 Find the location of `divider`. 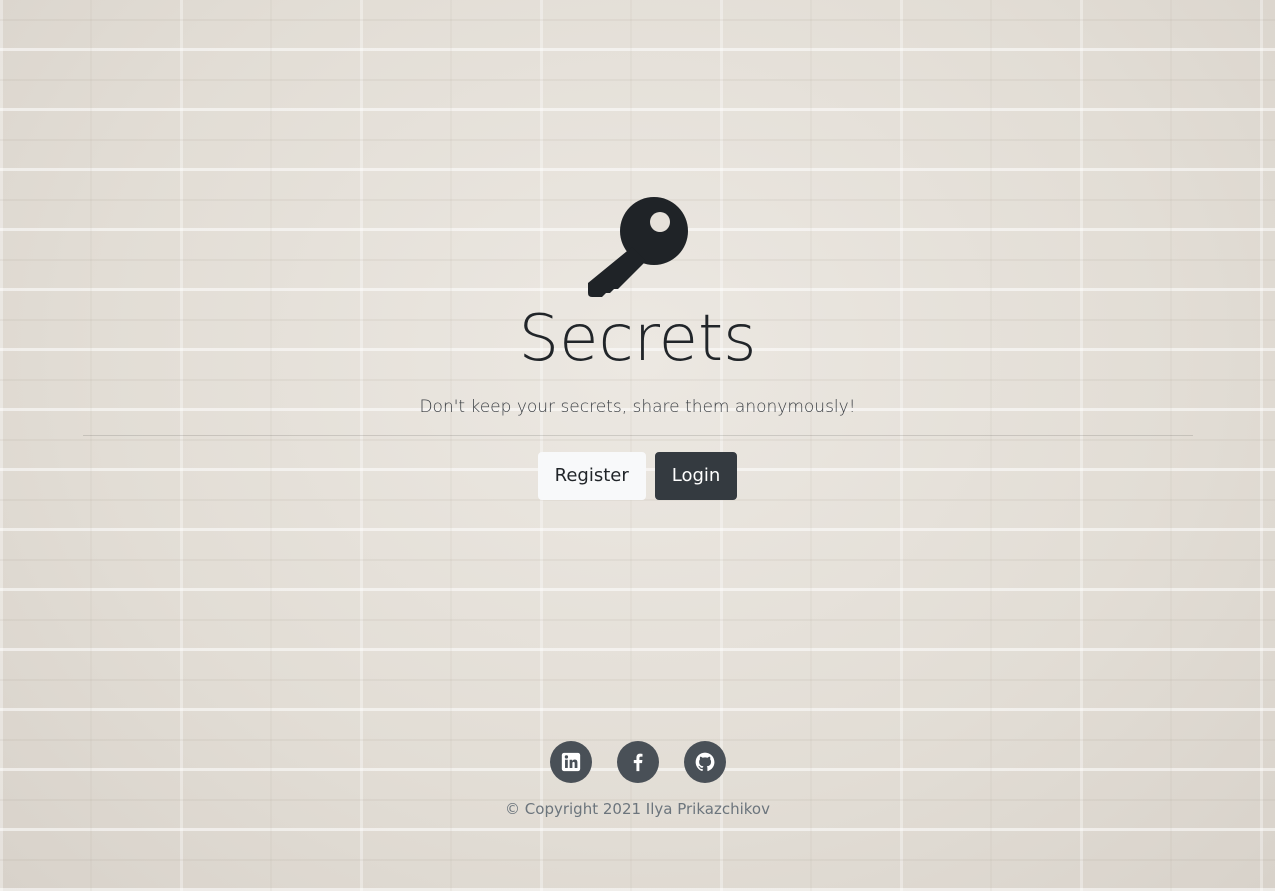

divider is located at coordinates (637, 435).